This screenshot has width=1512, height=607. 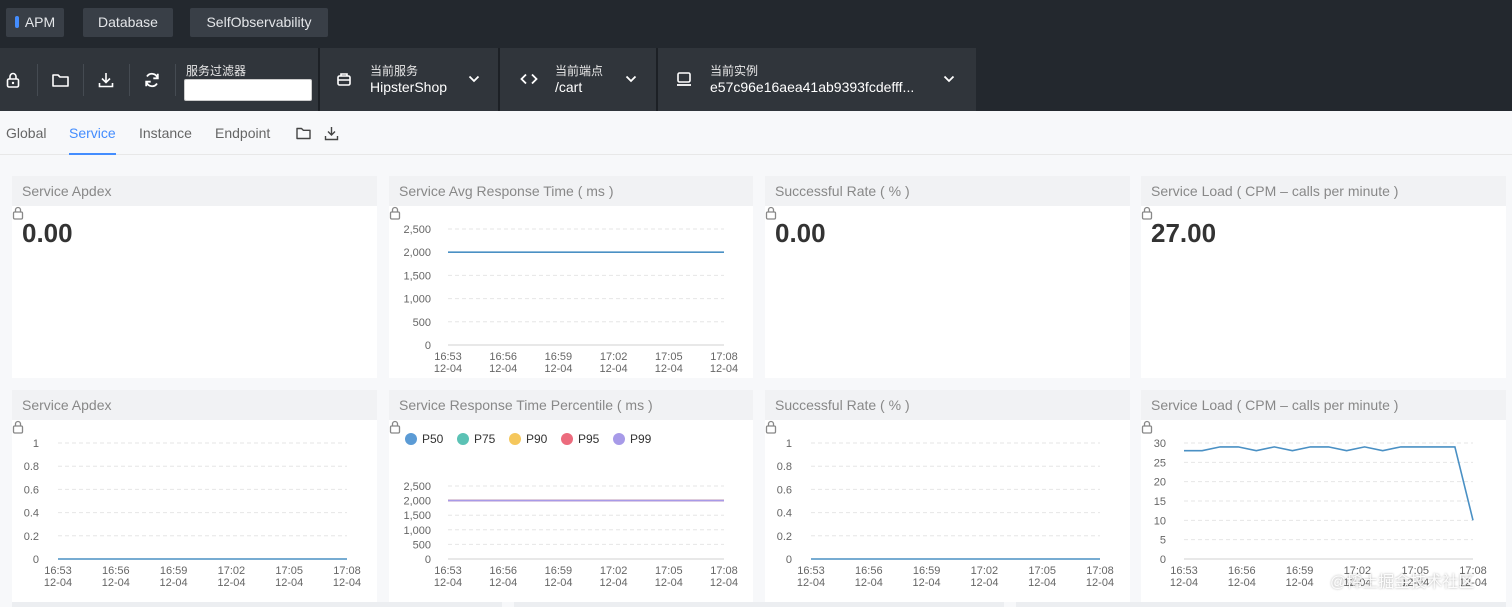 What do you see at coordinates (165, 133) in the screenshot?
I see `tab-instance: Instance` at bounding box center [165, 133].